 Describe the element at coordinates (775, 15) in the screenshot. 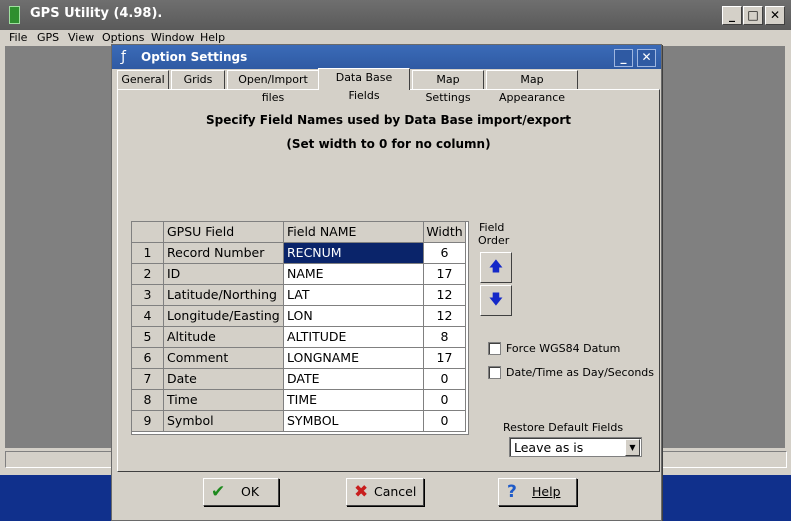

I see `app-close-button: ✕` at that location.